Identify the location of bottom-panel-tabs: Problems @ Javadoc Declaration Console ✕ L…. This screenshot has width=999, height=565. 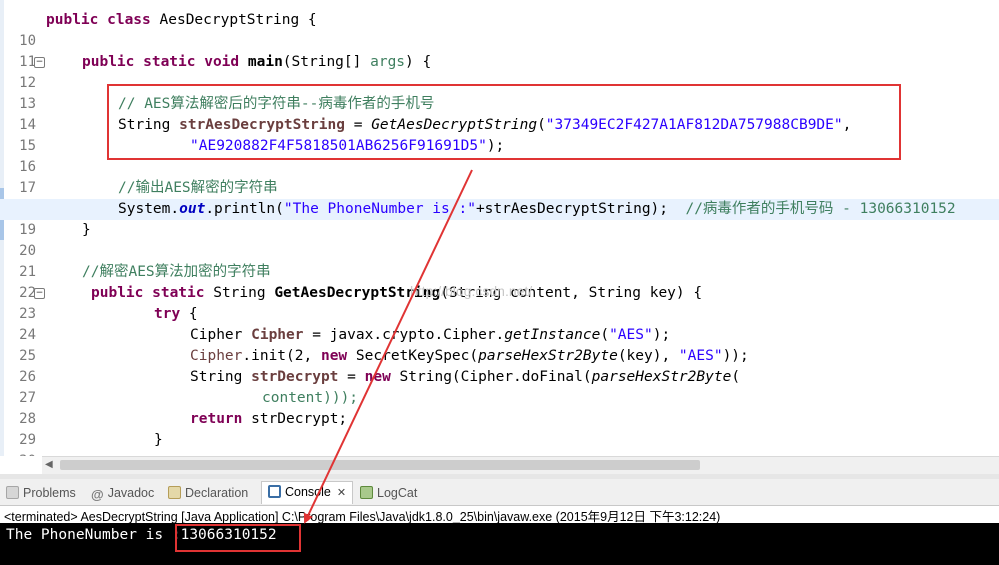
(499, 492).